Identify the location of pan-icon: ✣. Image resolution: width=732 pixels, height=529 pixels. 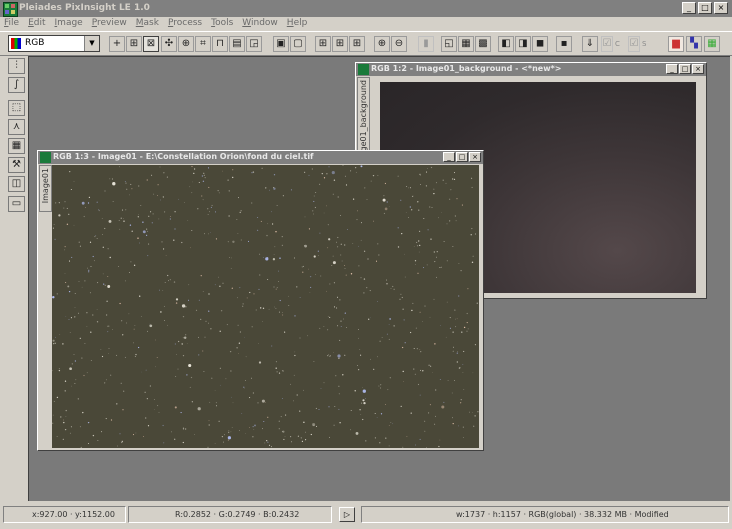
(169, 44).